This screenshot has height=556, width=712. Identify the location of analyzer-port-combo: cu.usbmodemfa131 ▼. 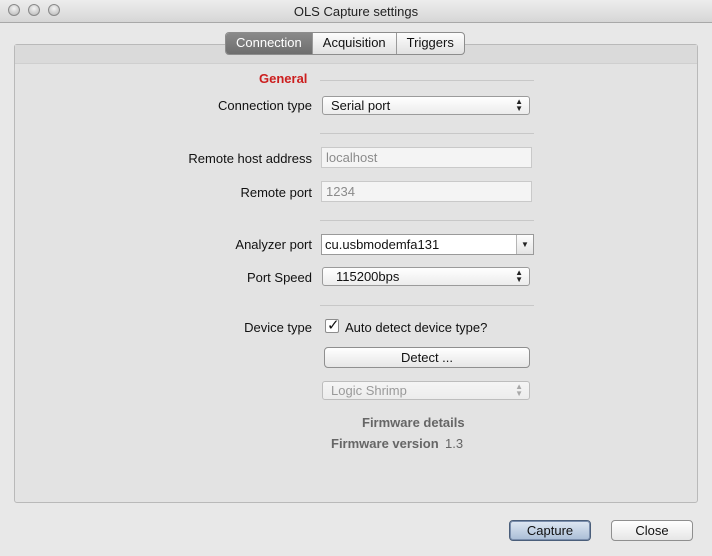
(427, 244).